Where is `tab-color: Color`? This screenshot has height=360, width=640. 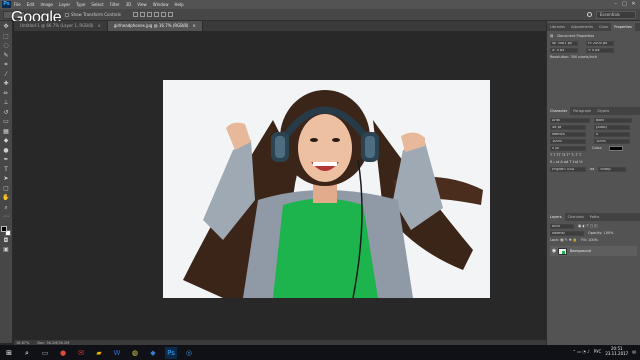 tab-color: Color is located at coordinates (603, 27).